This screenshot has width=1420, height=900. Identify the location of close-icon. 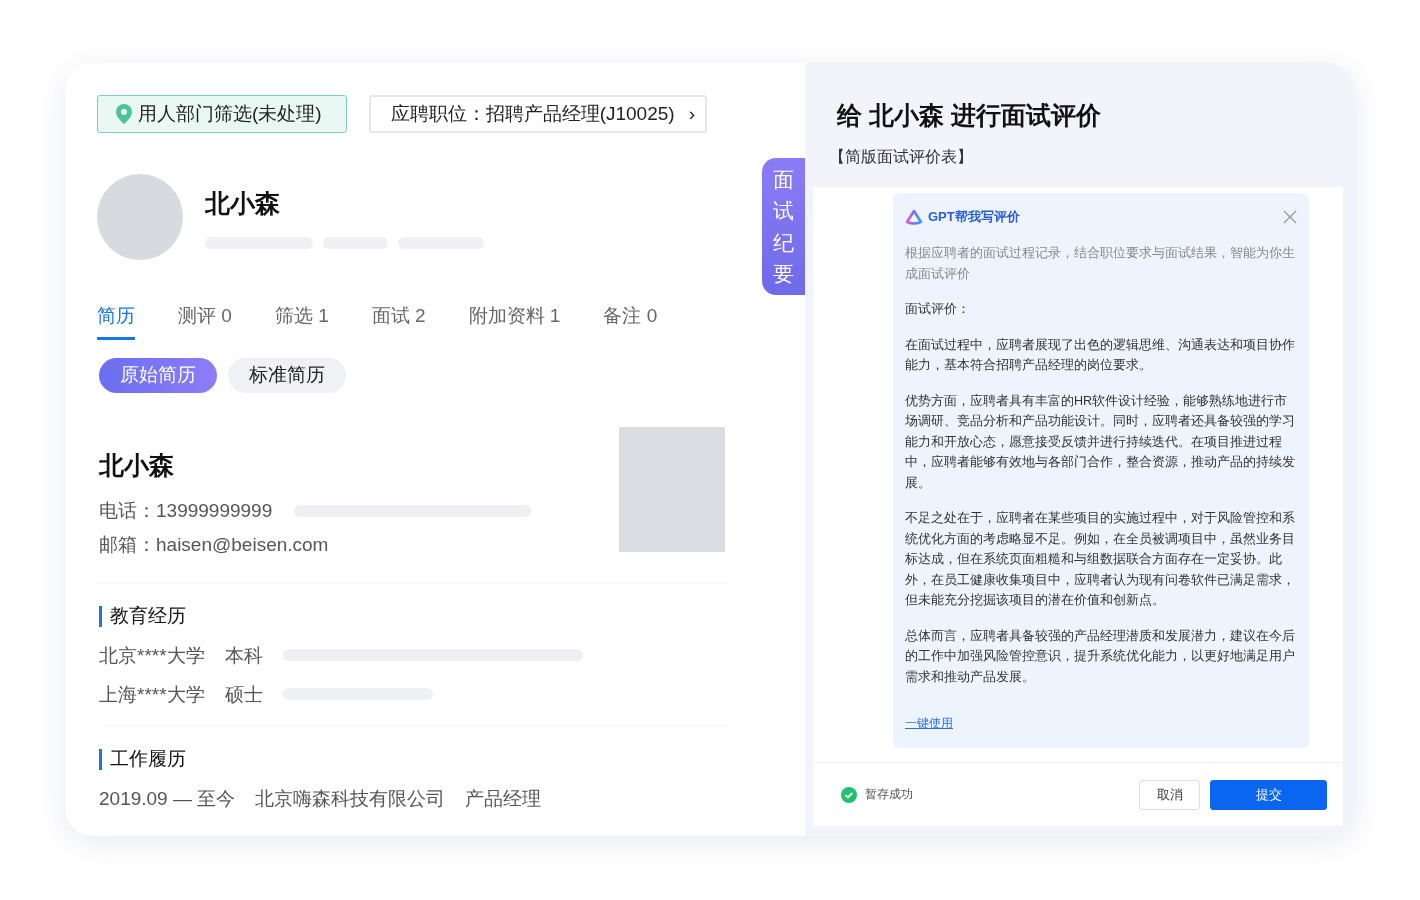
(1290, 216).